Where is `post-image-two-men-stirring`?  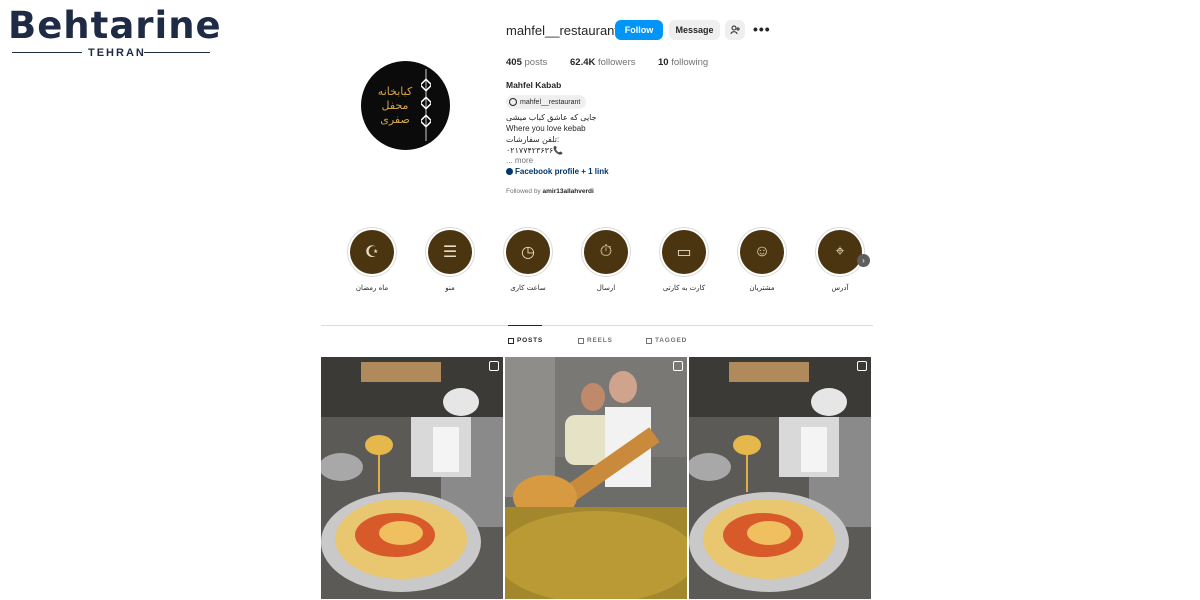 post-image-two-men-stirring is located at coordinates (596, 478).